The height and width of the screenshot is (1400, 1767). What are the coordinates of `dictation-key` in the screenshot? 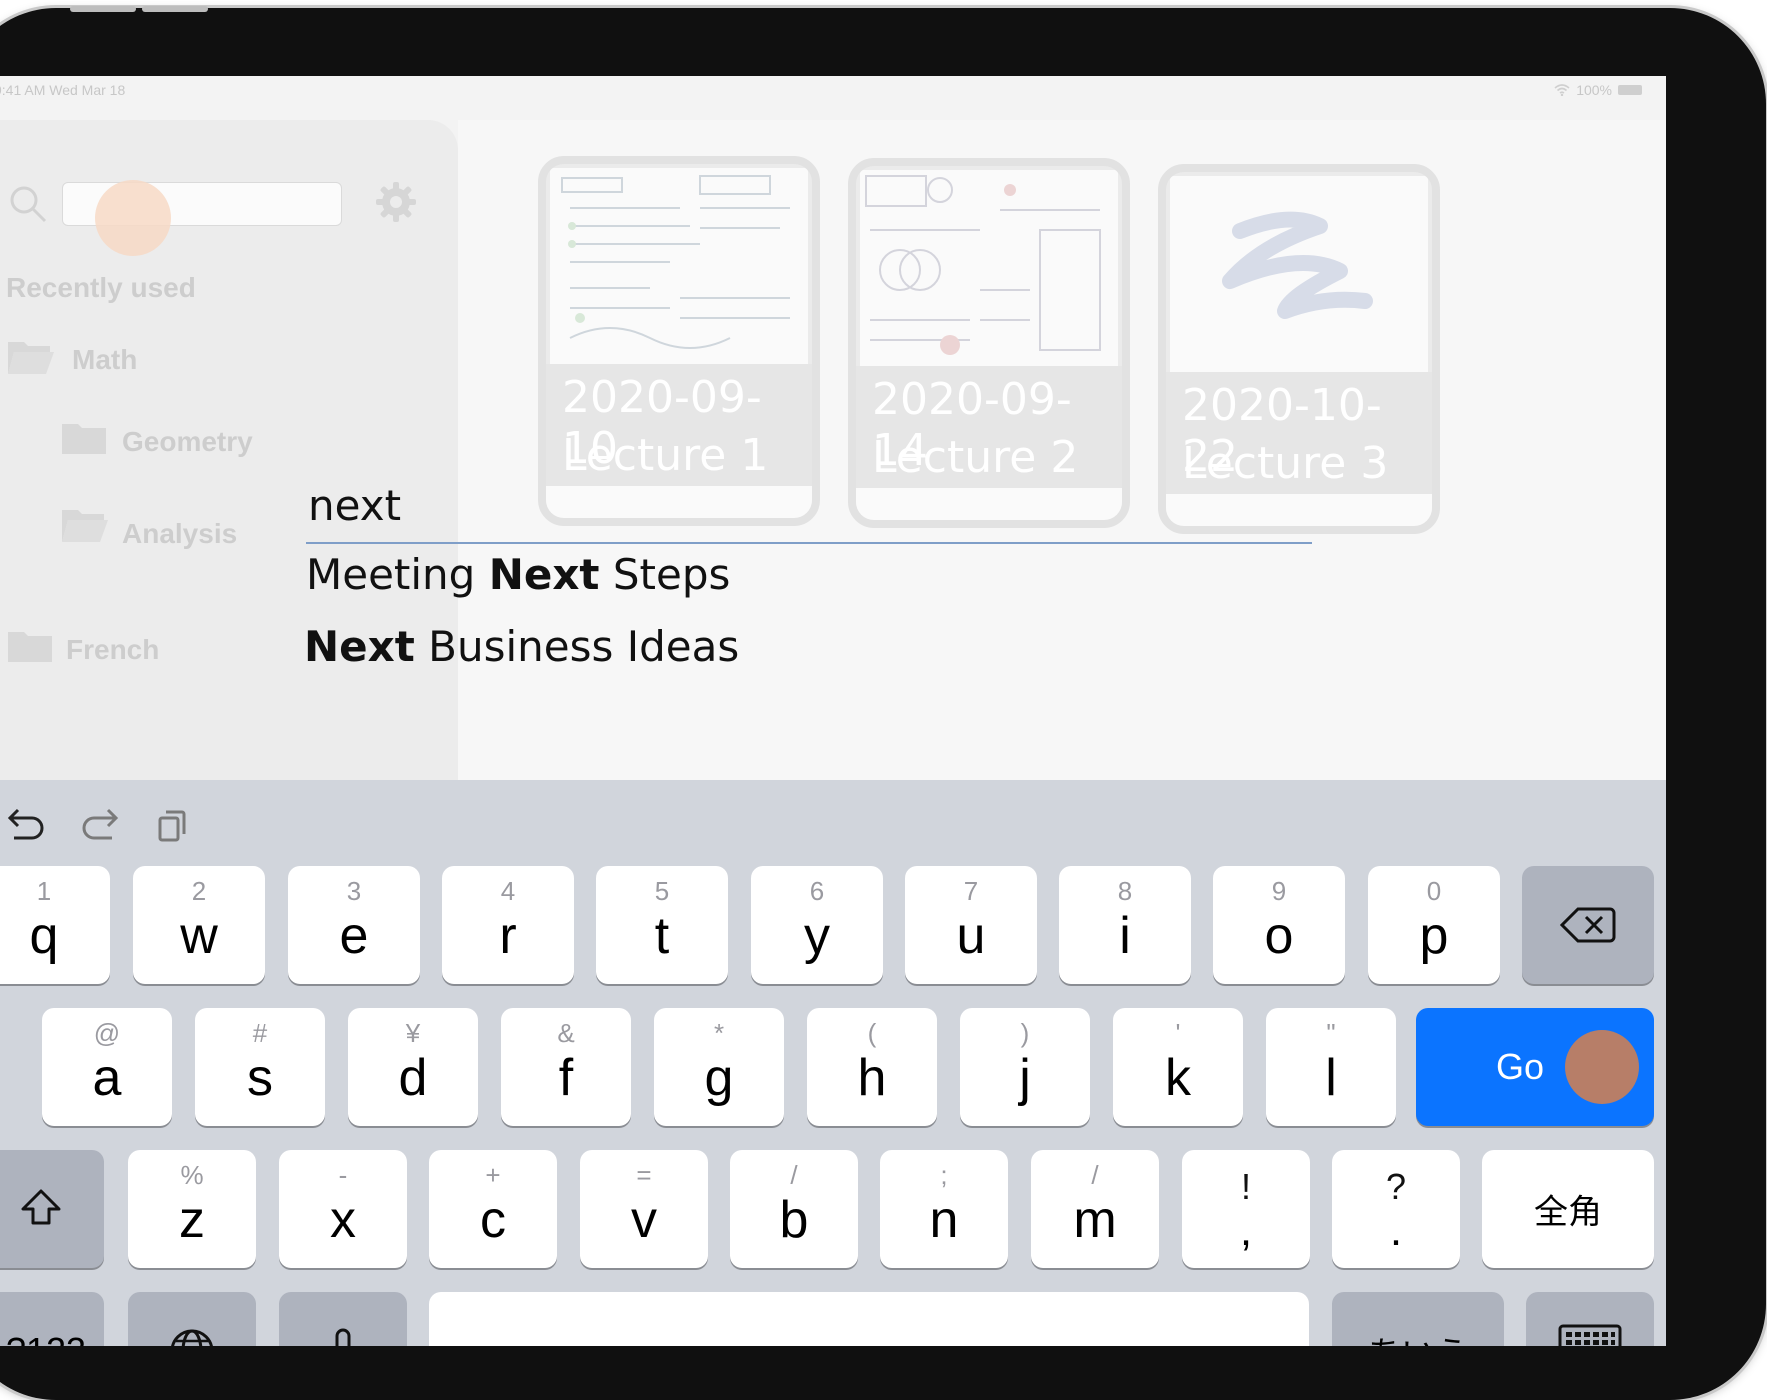 It's located at (343, 1319).